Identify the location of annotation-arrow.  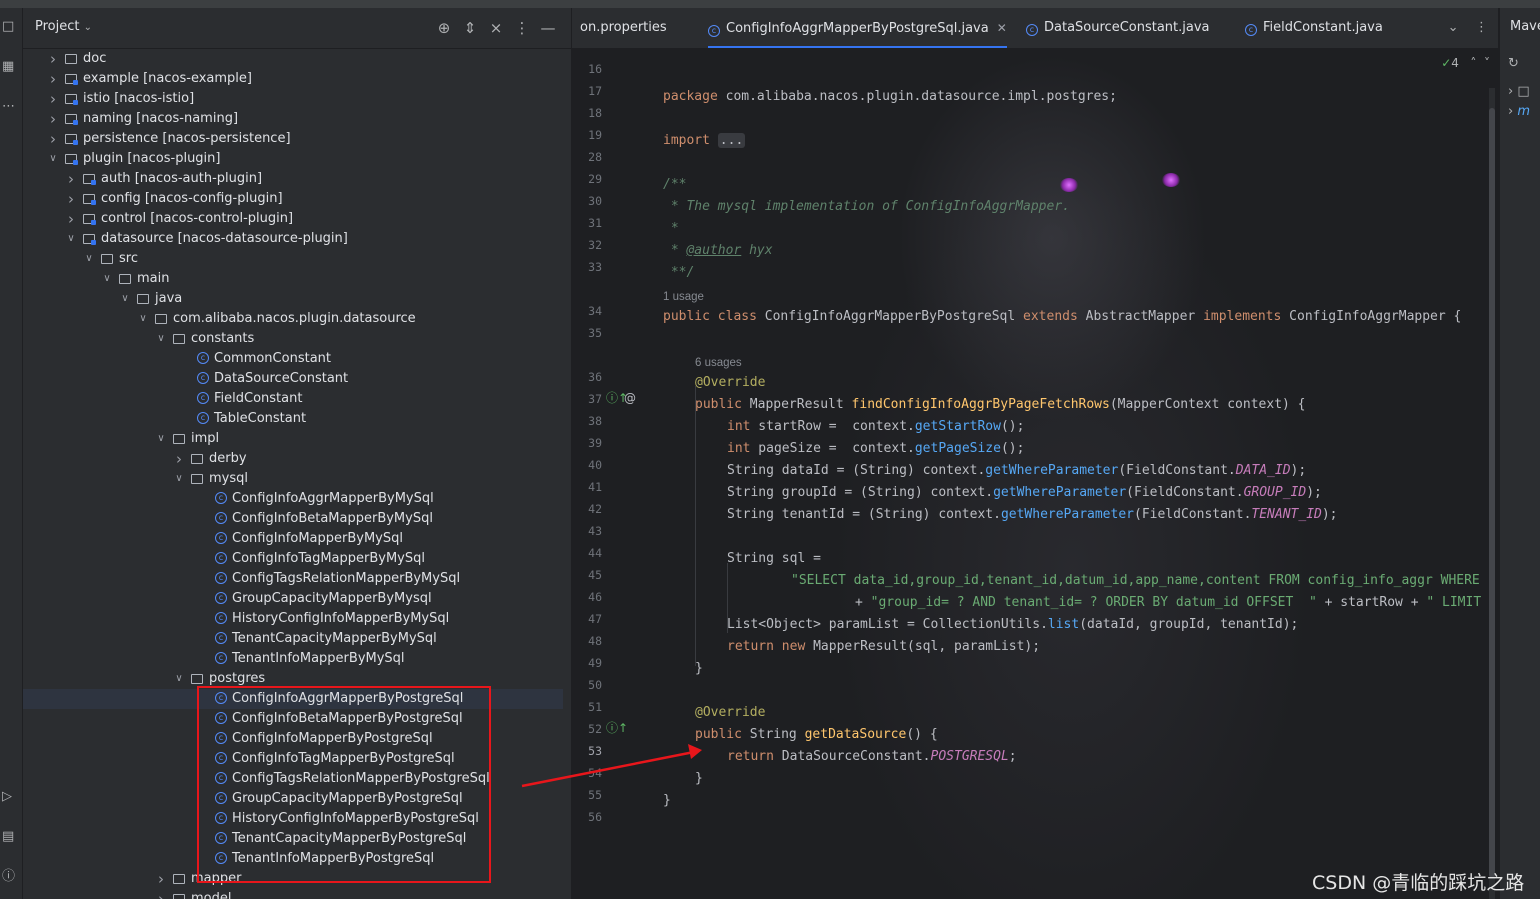
(611, 766).